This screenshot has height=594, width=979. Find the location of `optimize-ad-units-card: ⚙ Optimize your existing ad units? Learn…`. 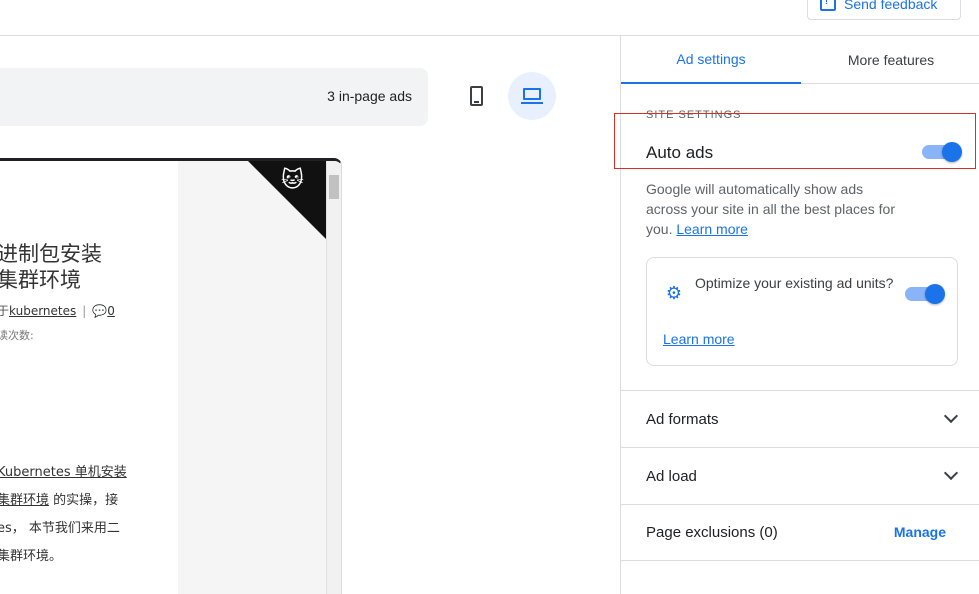

optimize-ad-units-card: ⚙ Optimize your existing ad units? Learn… is located at coordinates (802, 311).